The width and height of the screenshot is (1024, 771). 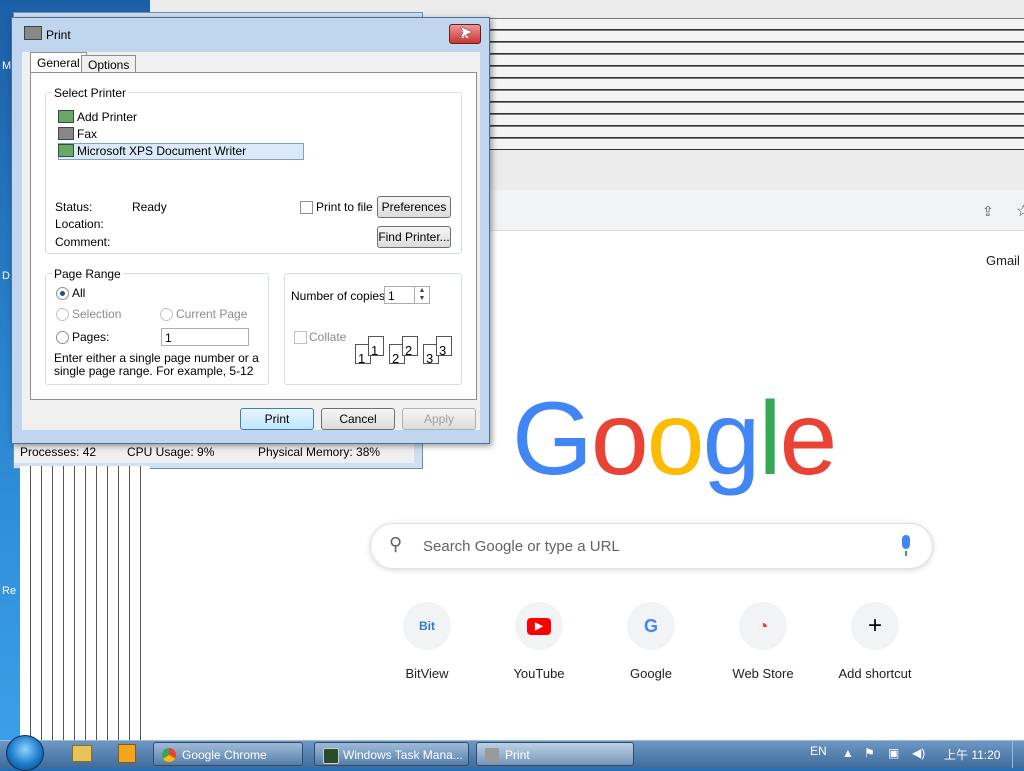 What do you see at coordinates (79, 224) in the screenshot?
I see `location-label: Location:` at bounding box center [79, 224].